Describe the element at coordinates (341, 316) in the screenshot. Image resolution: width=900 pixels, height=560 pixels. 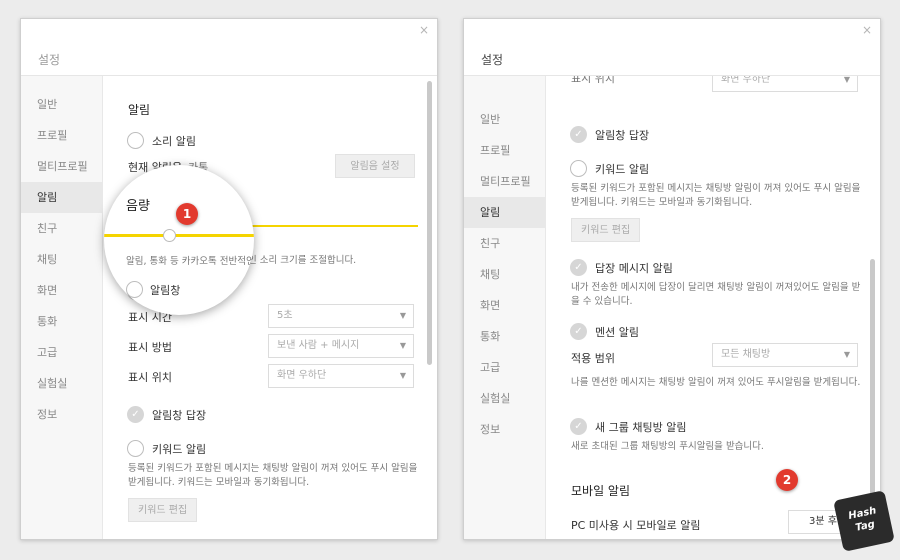
I see `display-time-select: 5초 ▼` at that location.